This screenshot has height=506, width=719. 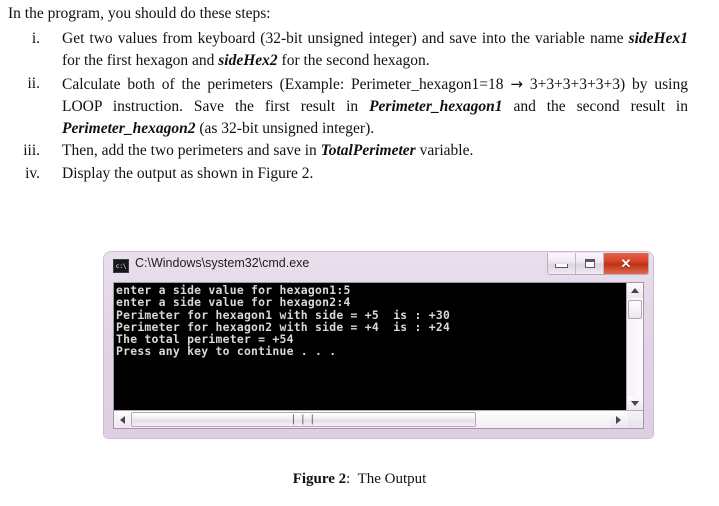 What do you see at coordinates (31, 151) in the screenshot?
I see `step-numeral: iii.` at bounding box center [31, 151].